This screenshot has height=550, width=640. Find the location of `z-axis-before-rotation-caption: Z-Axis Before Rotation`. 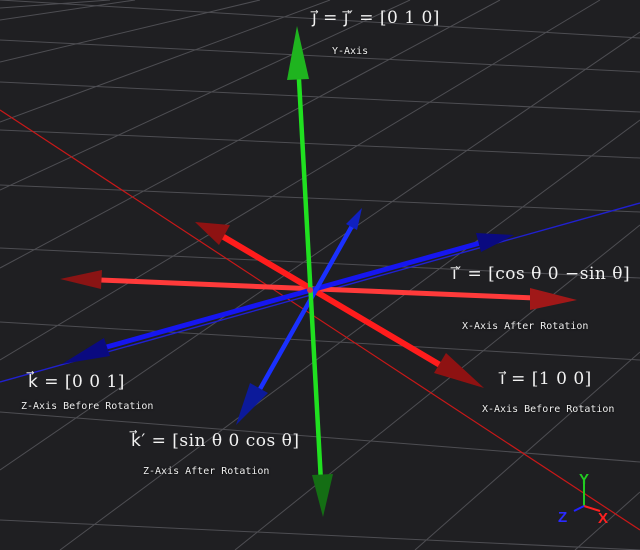

z-axis-before-rotation-caption: Z-Axis Before Rotation is located at coordinates (87, 406).